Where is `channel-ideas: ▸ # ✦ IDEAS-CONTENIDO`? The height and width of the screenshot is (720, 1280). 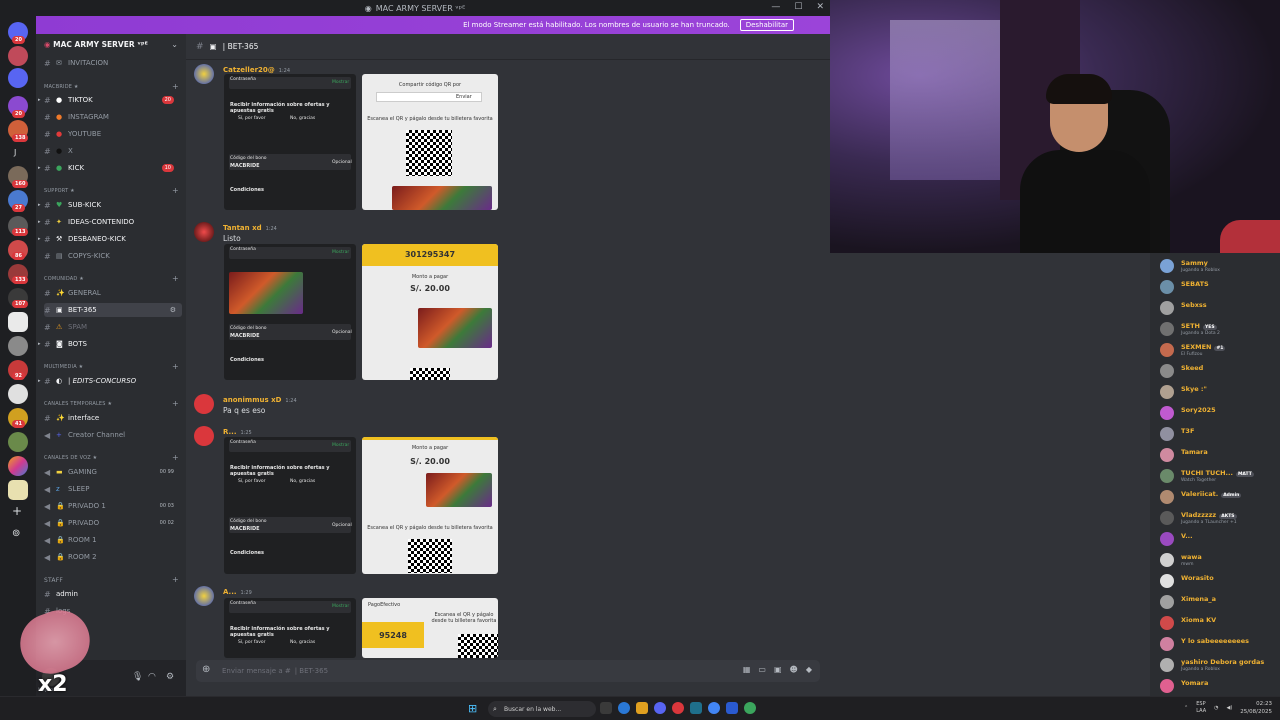
channel-ideas: ▸ # ✦ IDEAS-CONTENIDO is located at coordinates (110, 222).